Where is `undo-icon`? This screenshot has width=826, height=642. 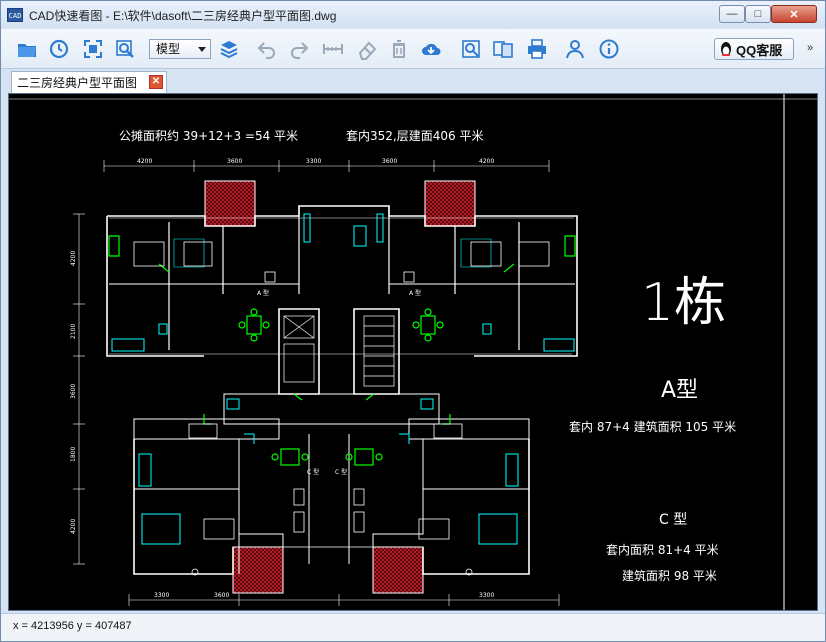 undo-icon is located at coordinates (267, 49).